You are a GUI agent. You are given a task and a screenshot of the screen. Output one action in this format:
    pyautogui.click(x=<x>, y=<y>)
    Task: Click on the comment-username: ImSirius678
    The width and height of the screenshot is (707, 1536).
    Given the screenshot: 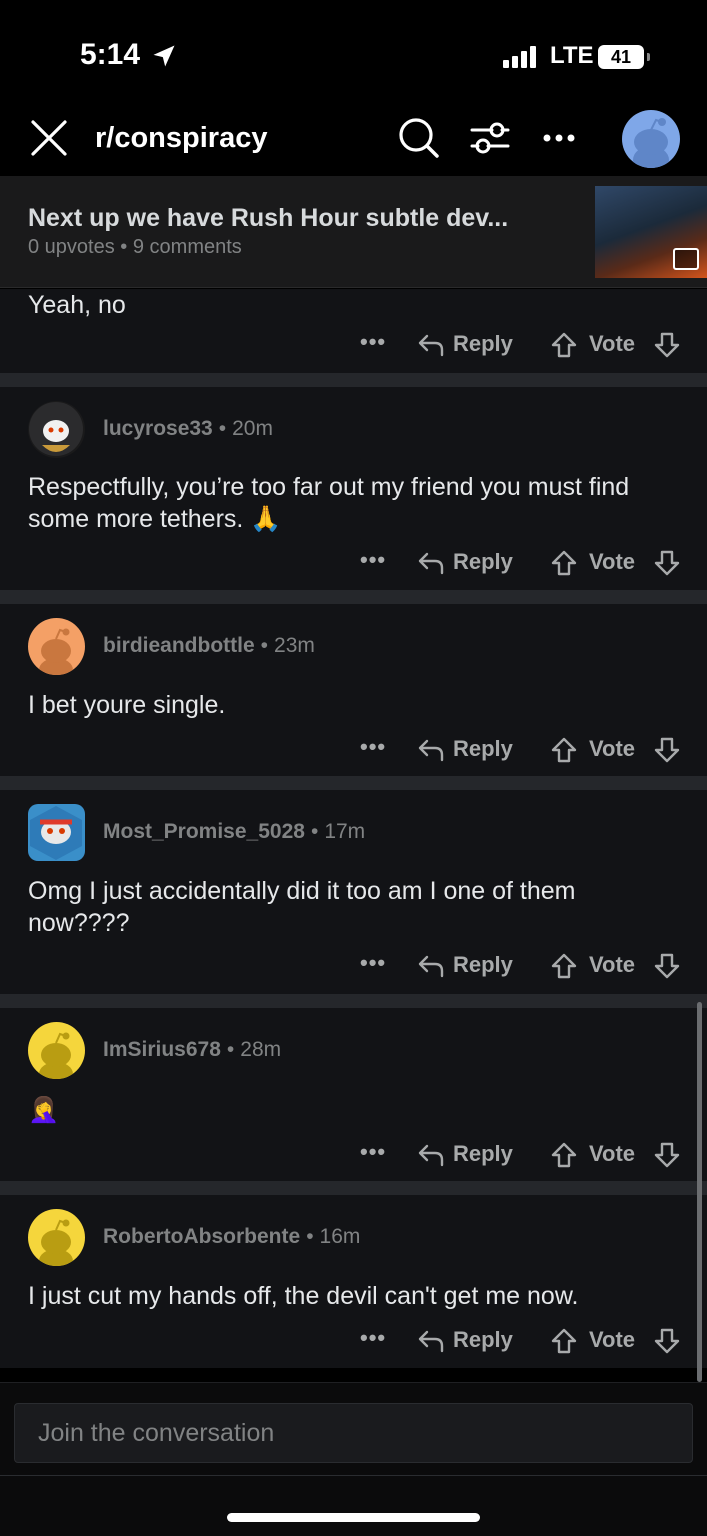 What is the action you would take?
    pyautogui.click(x=162, y=1049)
    